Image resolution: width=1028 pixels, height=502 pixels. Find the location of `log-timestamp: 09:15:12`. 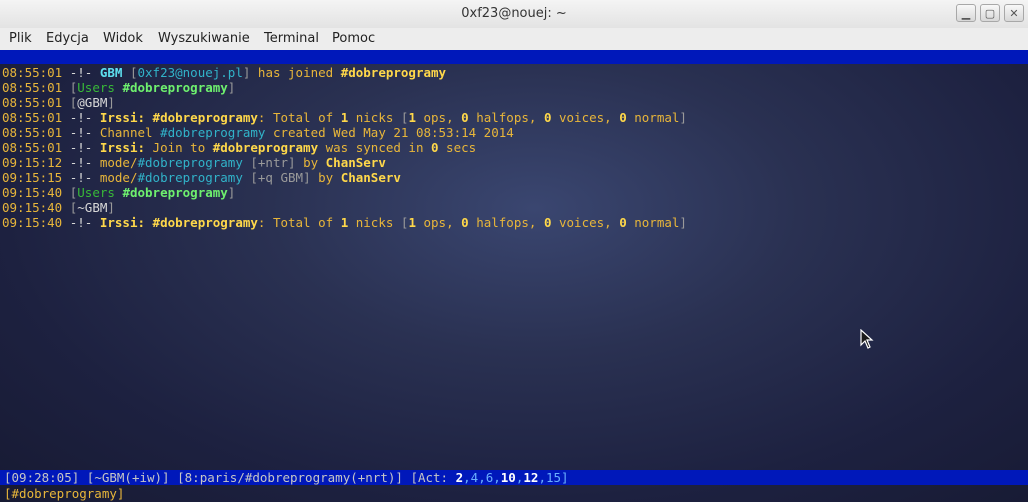

log-timestamp: 09:15:12 is located at coordinates (32, 162).